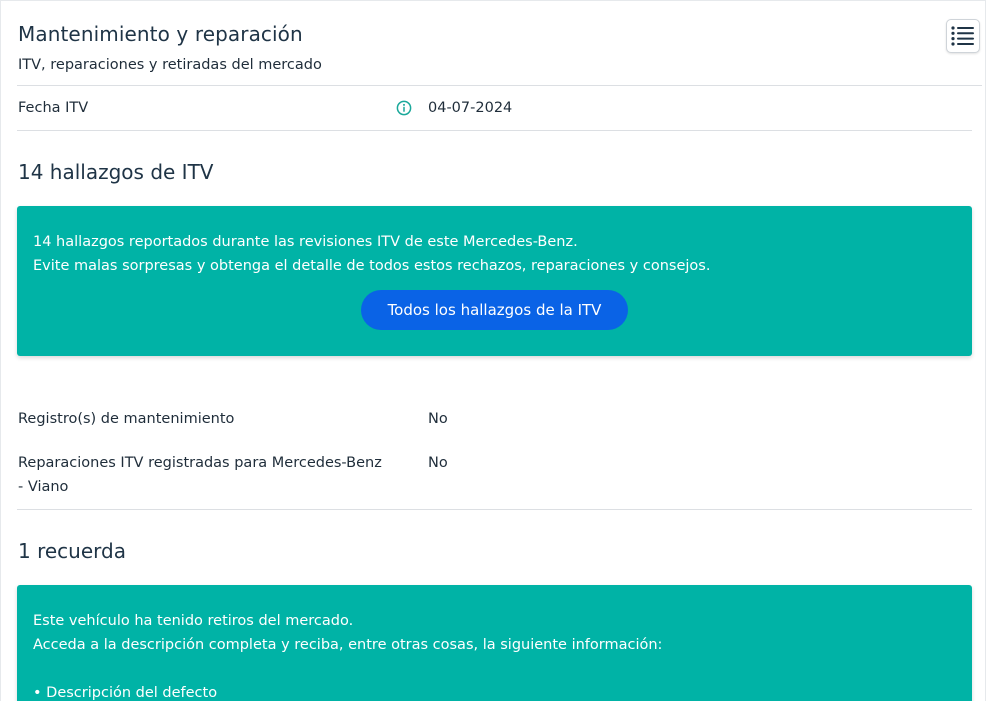 This screenshot has width=988, height=701. Describe the element at coordinates (160, 34) in the screenshot. I see `section-title: Mantenimiento y reparación` at that location.